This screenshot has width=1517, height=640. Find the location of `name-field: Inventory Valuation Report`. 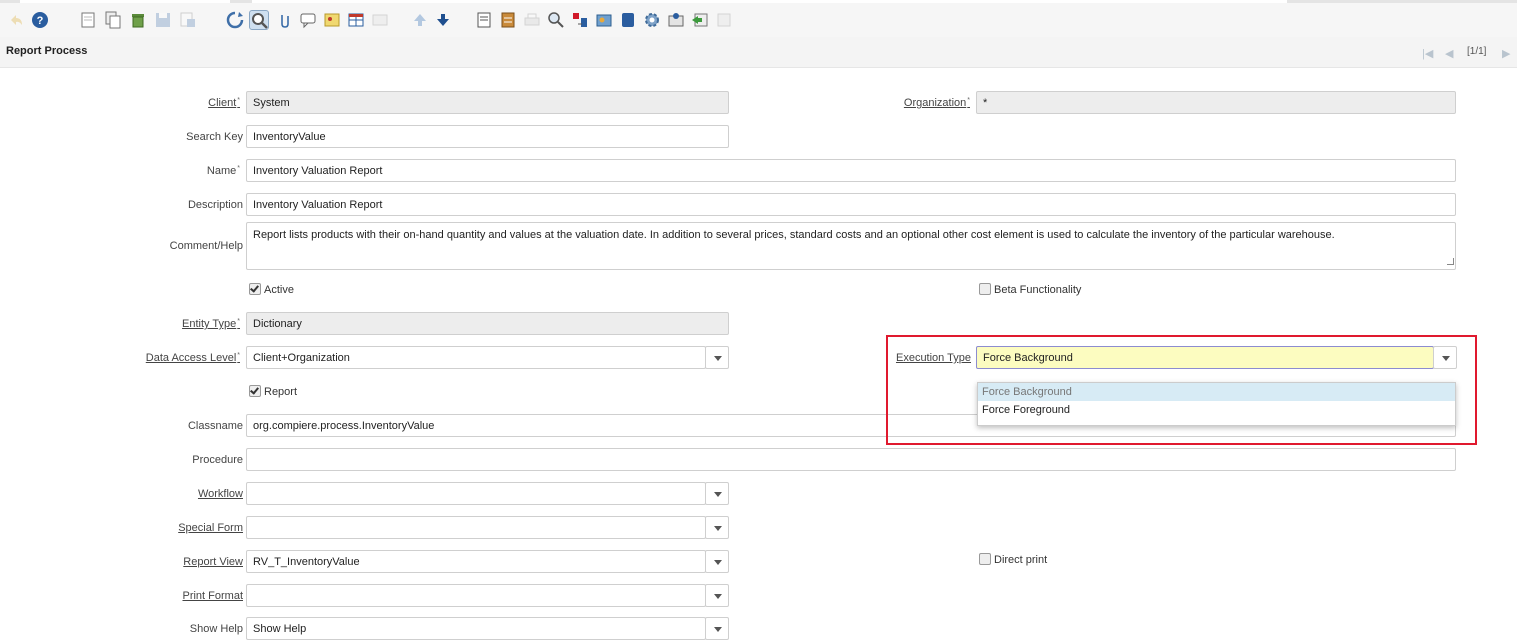

name-field: Inventory Valuation Report is located at coordinates (851, 170).